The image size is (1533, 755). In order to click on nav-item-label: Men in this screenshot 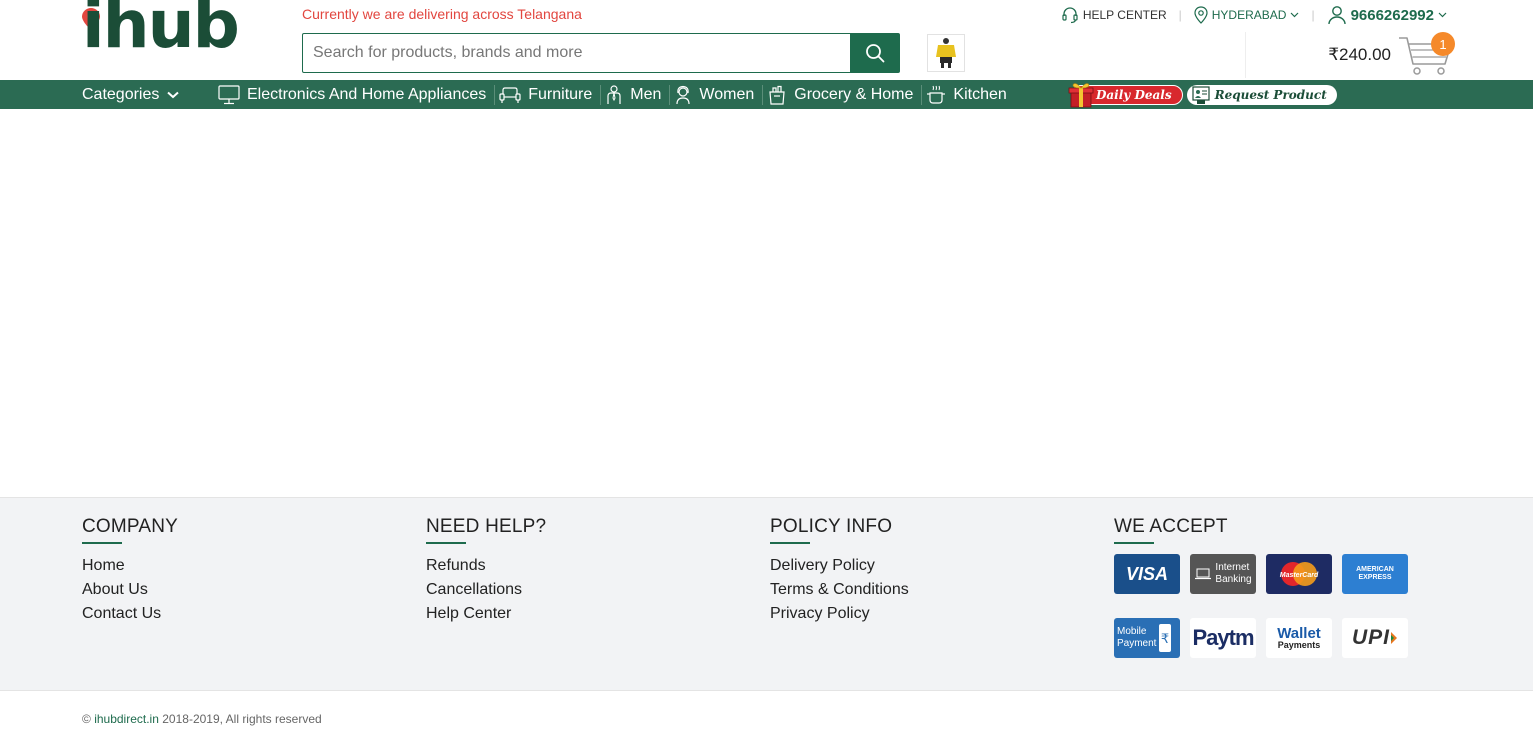, I will do `click(646, 94)`.